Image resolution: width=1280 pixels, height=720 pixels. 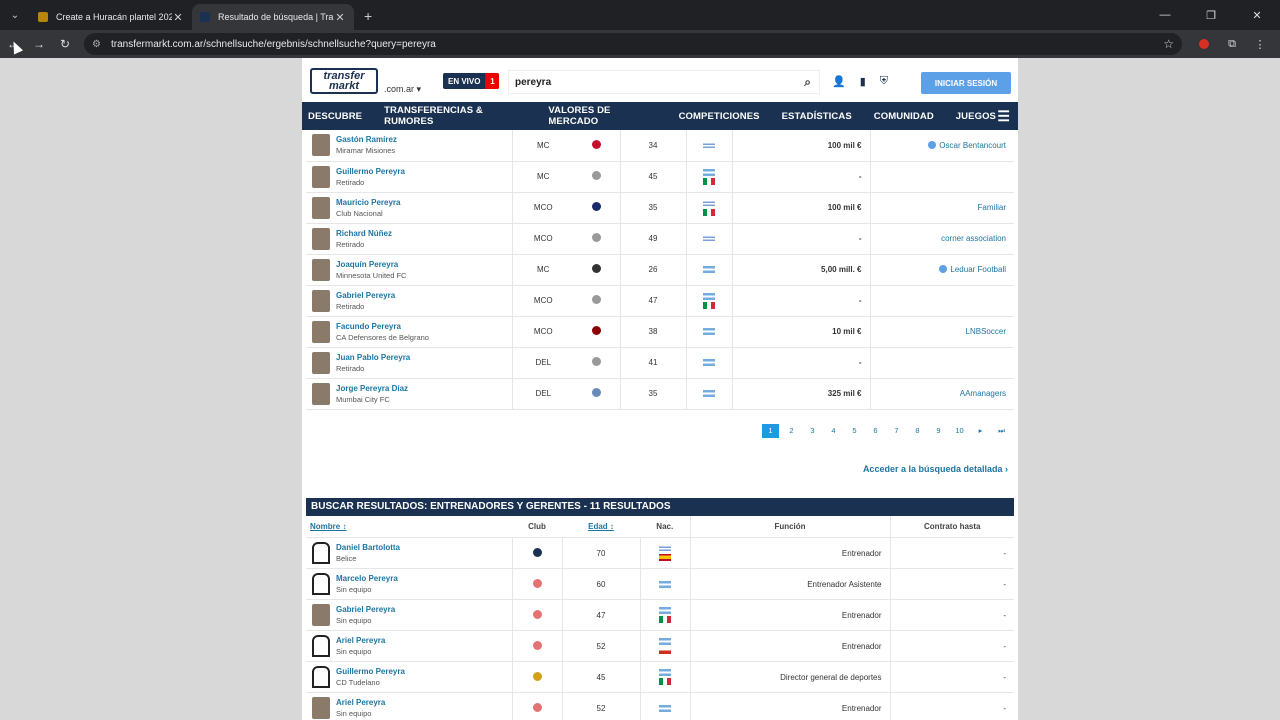 I want to click on tab-huracan: Create a Huracán plantel 2025 ✕, so click(x=111, y=17).